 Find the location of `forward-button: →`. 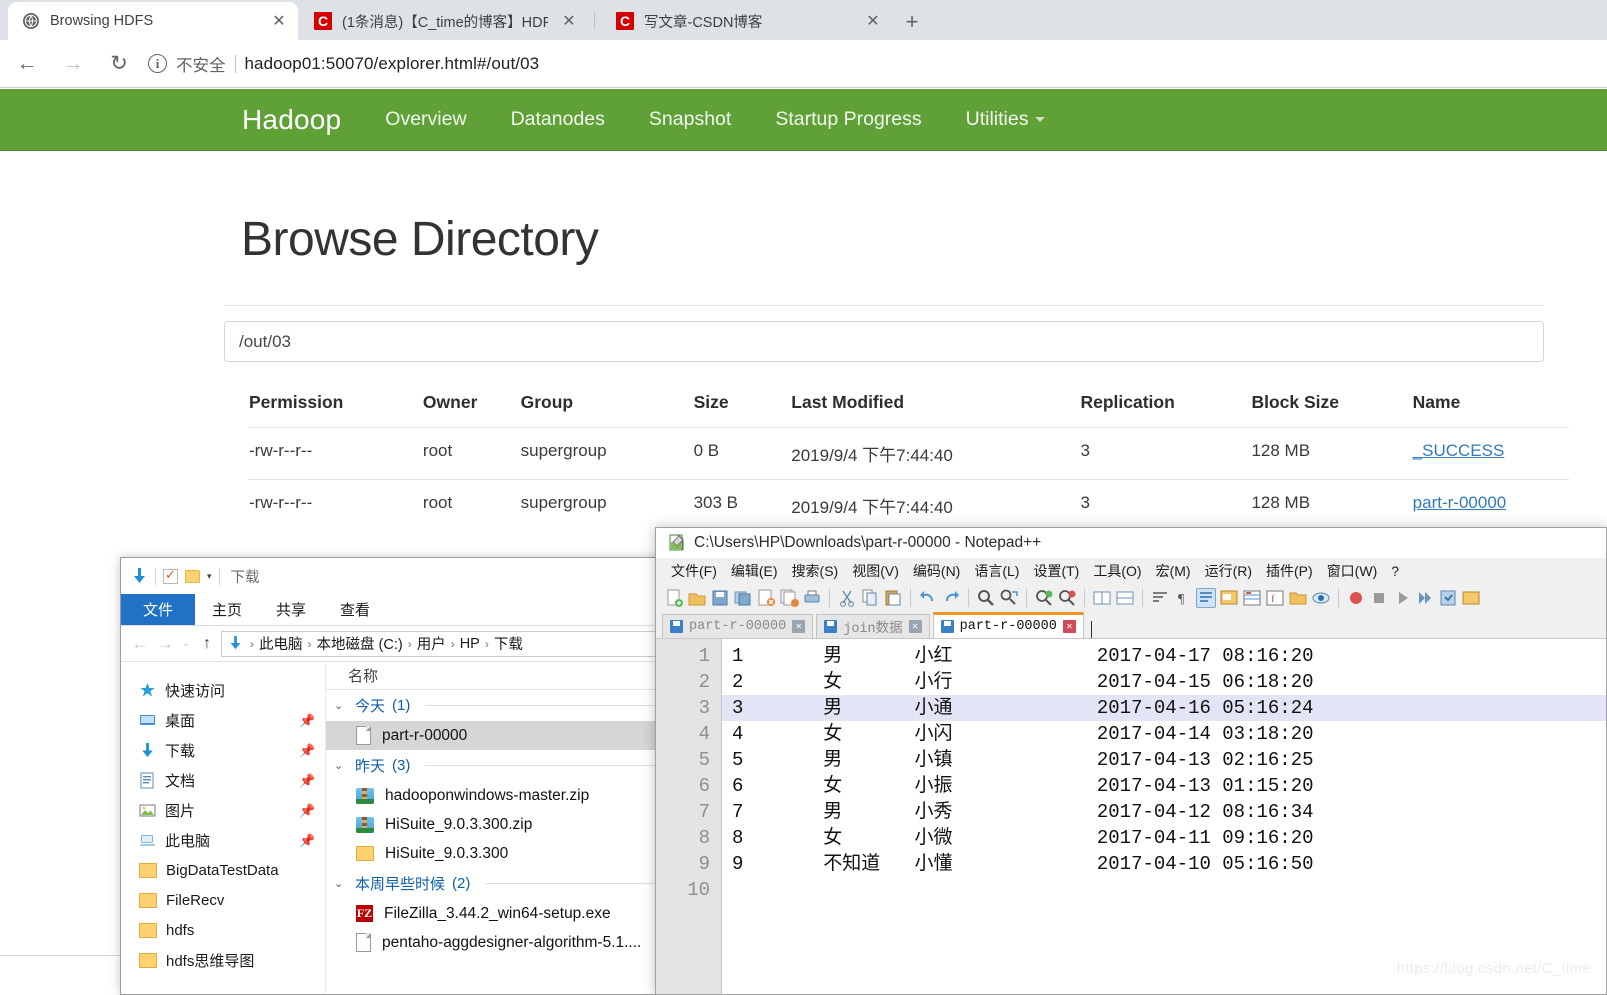

forward-button: → is located at coordinates (73, 64).